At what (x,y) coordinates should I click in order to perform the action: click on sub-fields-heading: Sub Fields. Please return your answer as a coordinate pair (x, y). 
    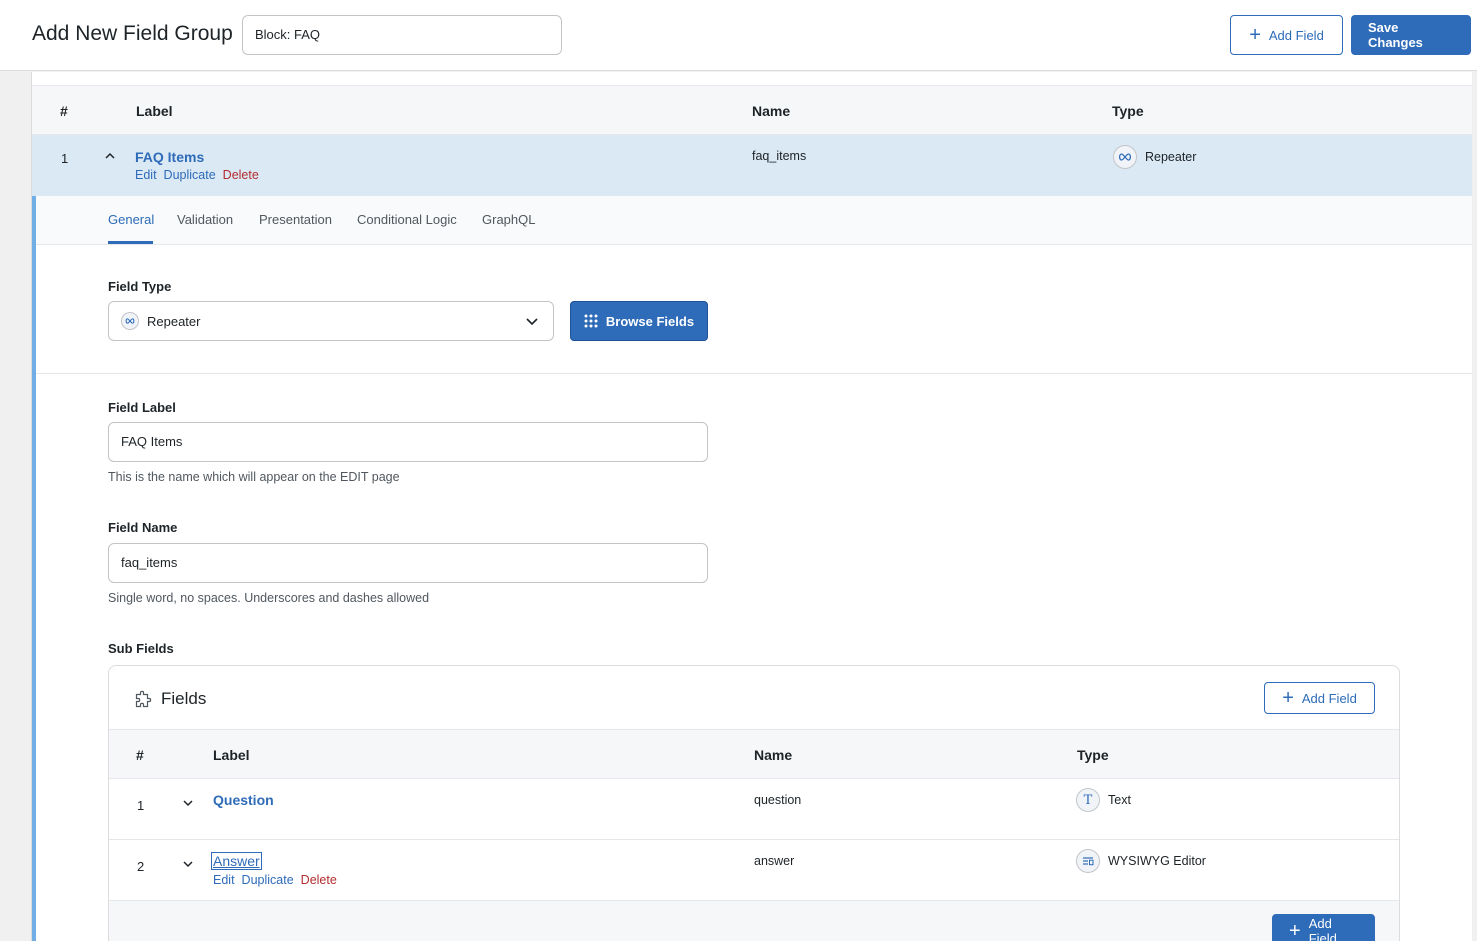
    Looking at the image, I should click on (141, 648).